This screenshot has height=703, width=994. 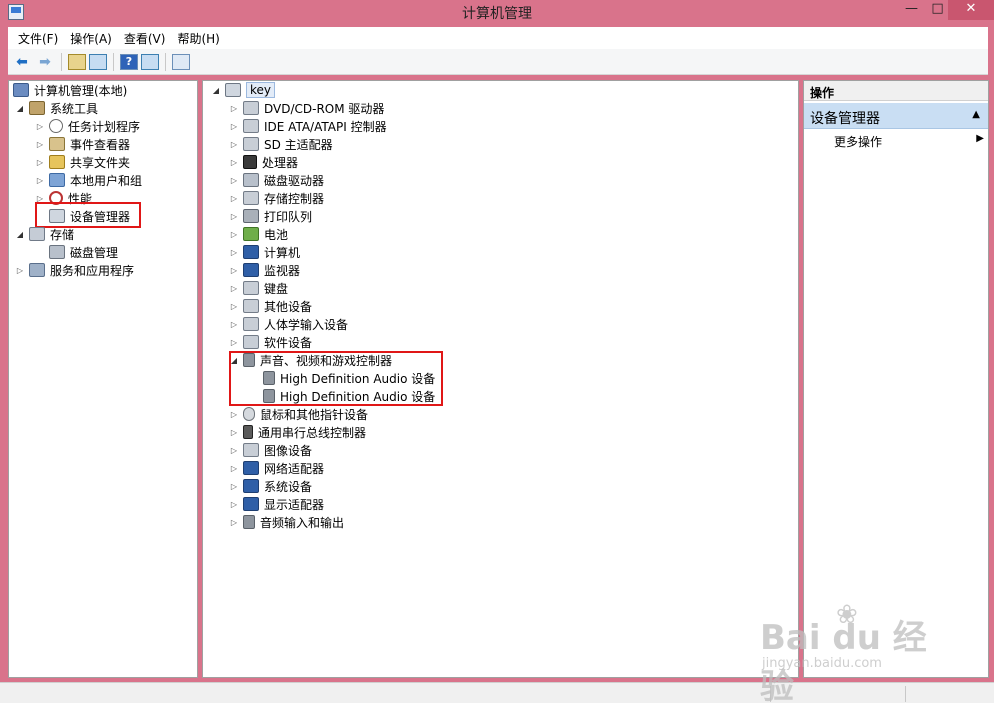 I want to click on device-category: ▷ SD 主适配器, so click(x=281, y=144).